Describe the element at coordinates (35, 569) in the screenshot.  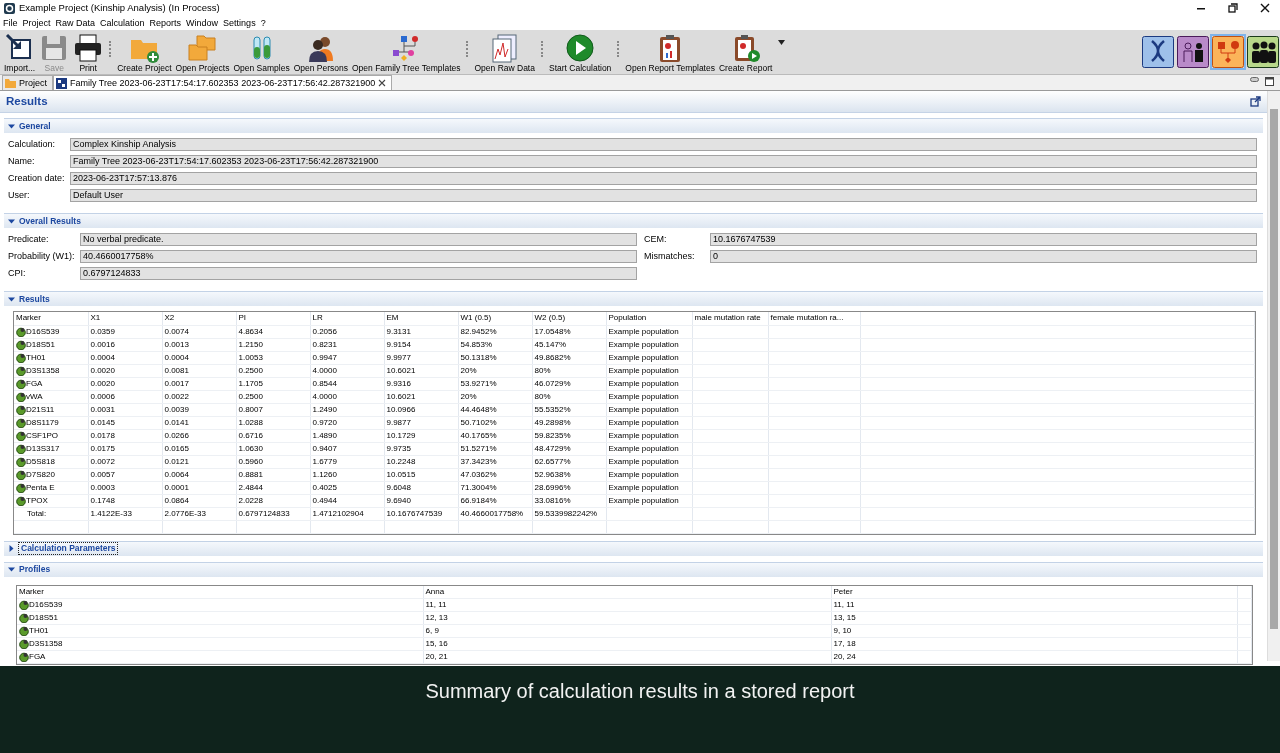
I see `section-title: Profiles` at that location.